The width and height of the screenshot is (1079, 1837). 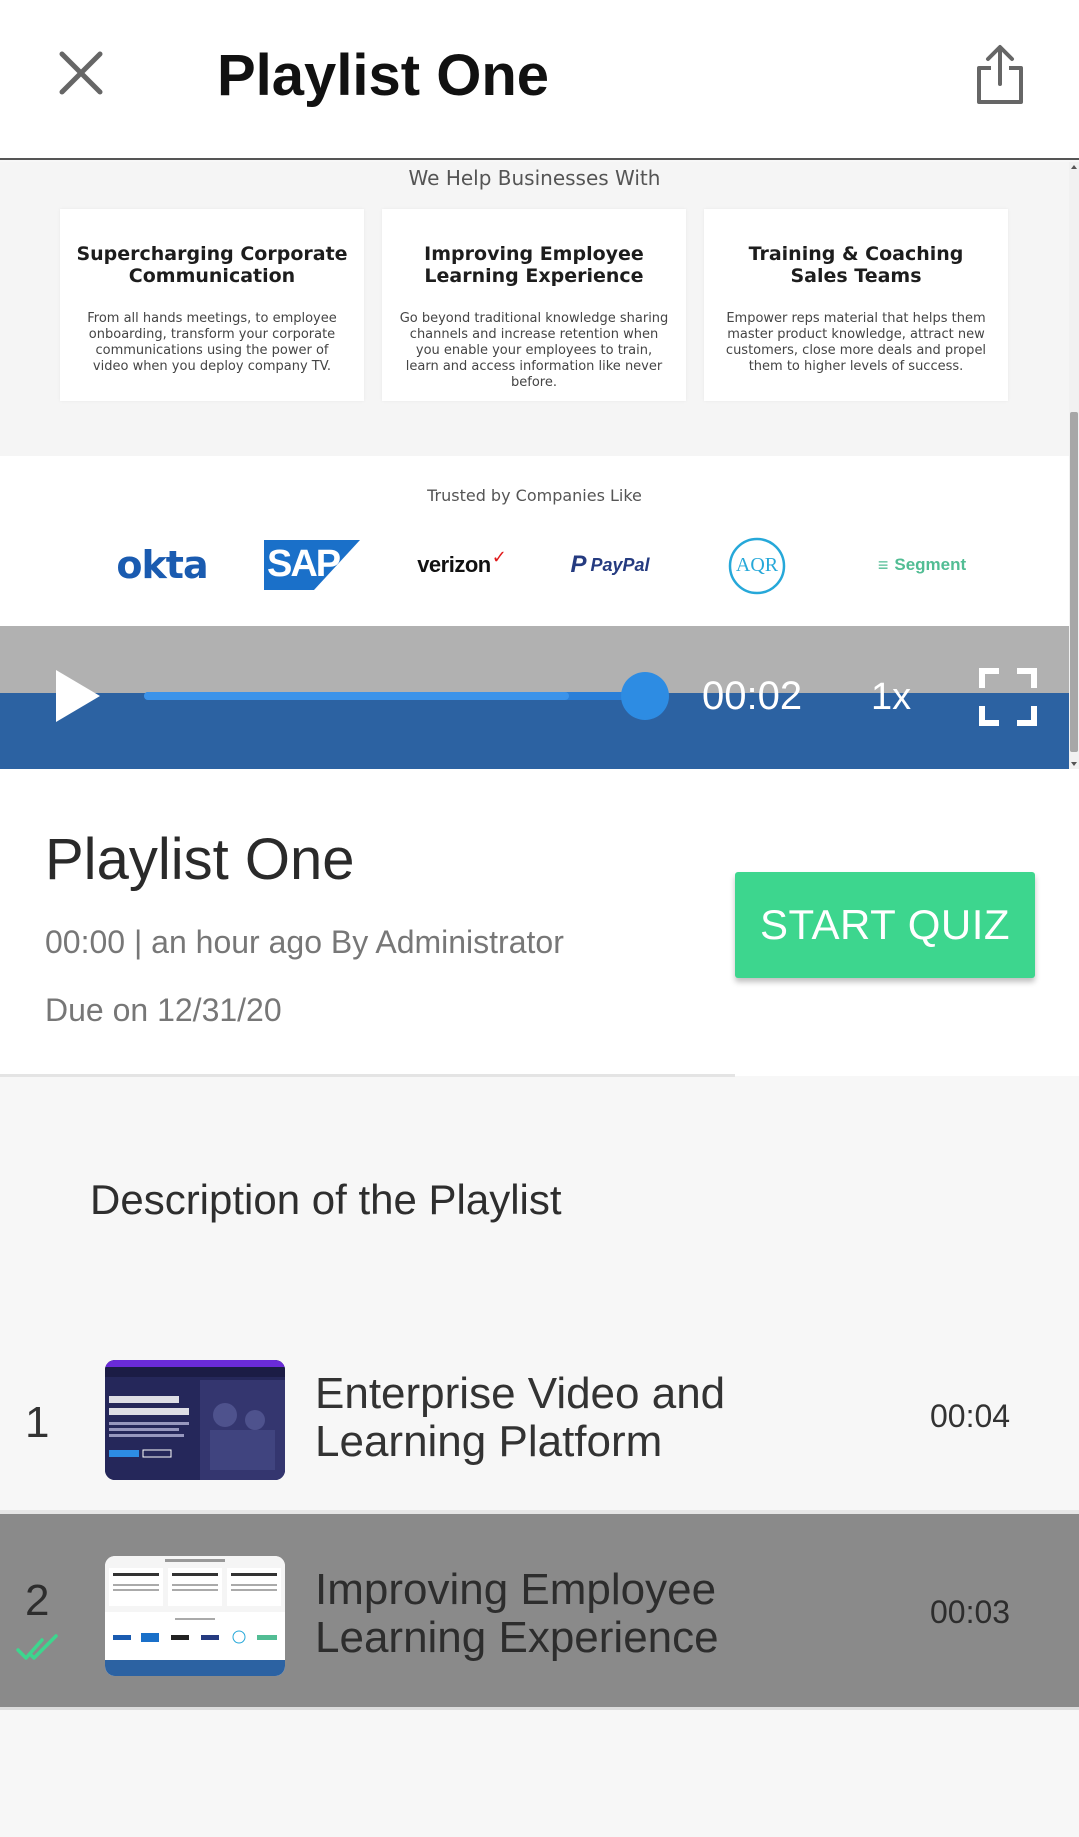 I want to click on video-scrollbar, so click(x=1074, y=465).